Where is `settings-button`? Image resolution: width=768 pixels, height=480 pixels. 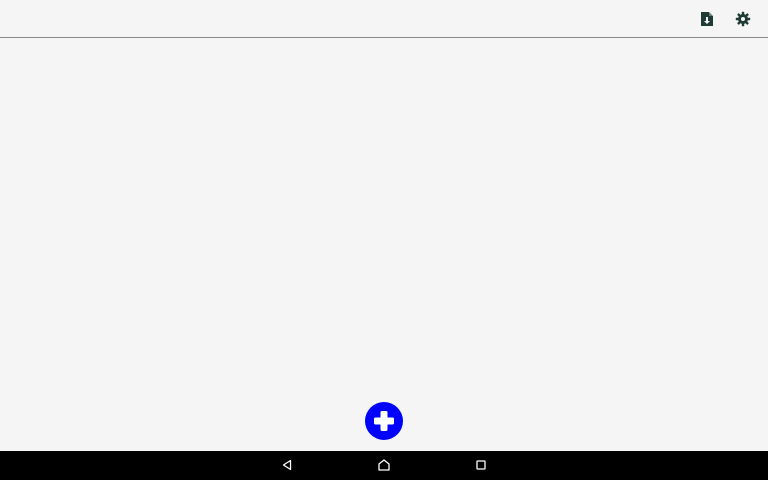 settings-button is located at coordinates (743, 19).